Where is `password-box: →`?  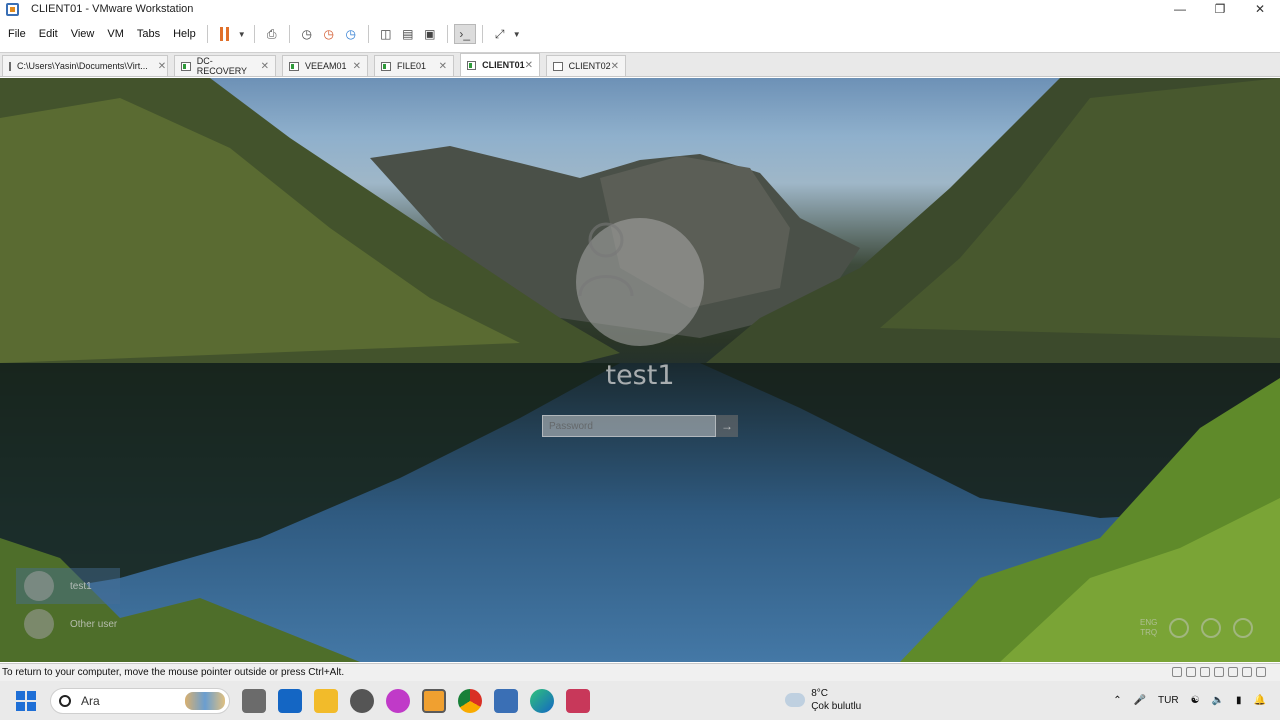
password-box: → is located at coordinates (640, 426).